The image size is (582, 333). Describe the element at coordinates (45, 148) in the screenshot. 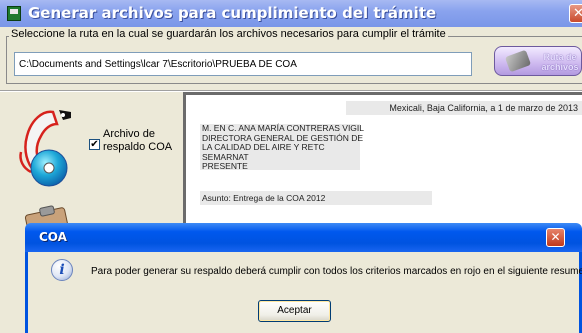

I see `parrot-cd-icon` at that location.